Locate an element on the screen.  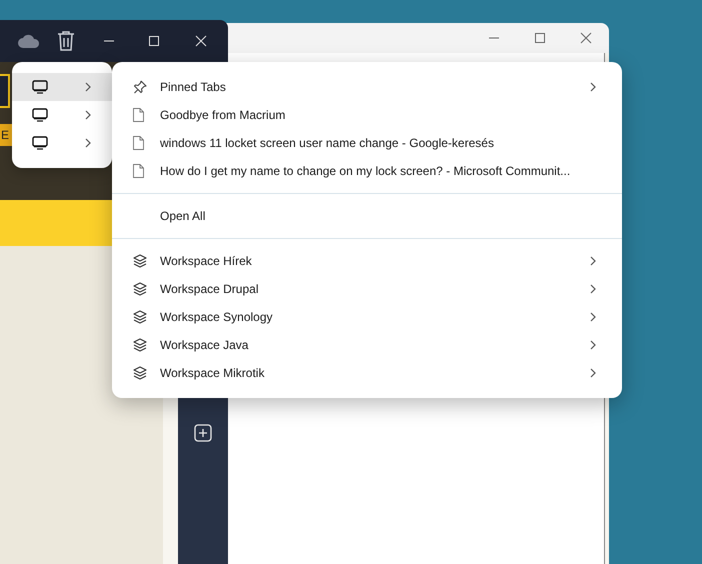
menu-item: Pinned Tabs is located at coordinates (367, 87).